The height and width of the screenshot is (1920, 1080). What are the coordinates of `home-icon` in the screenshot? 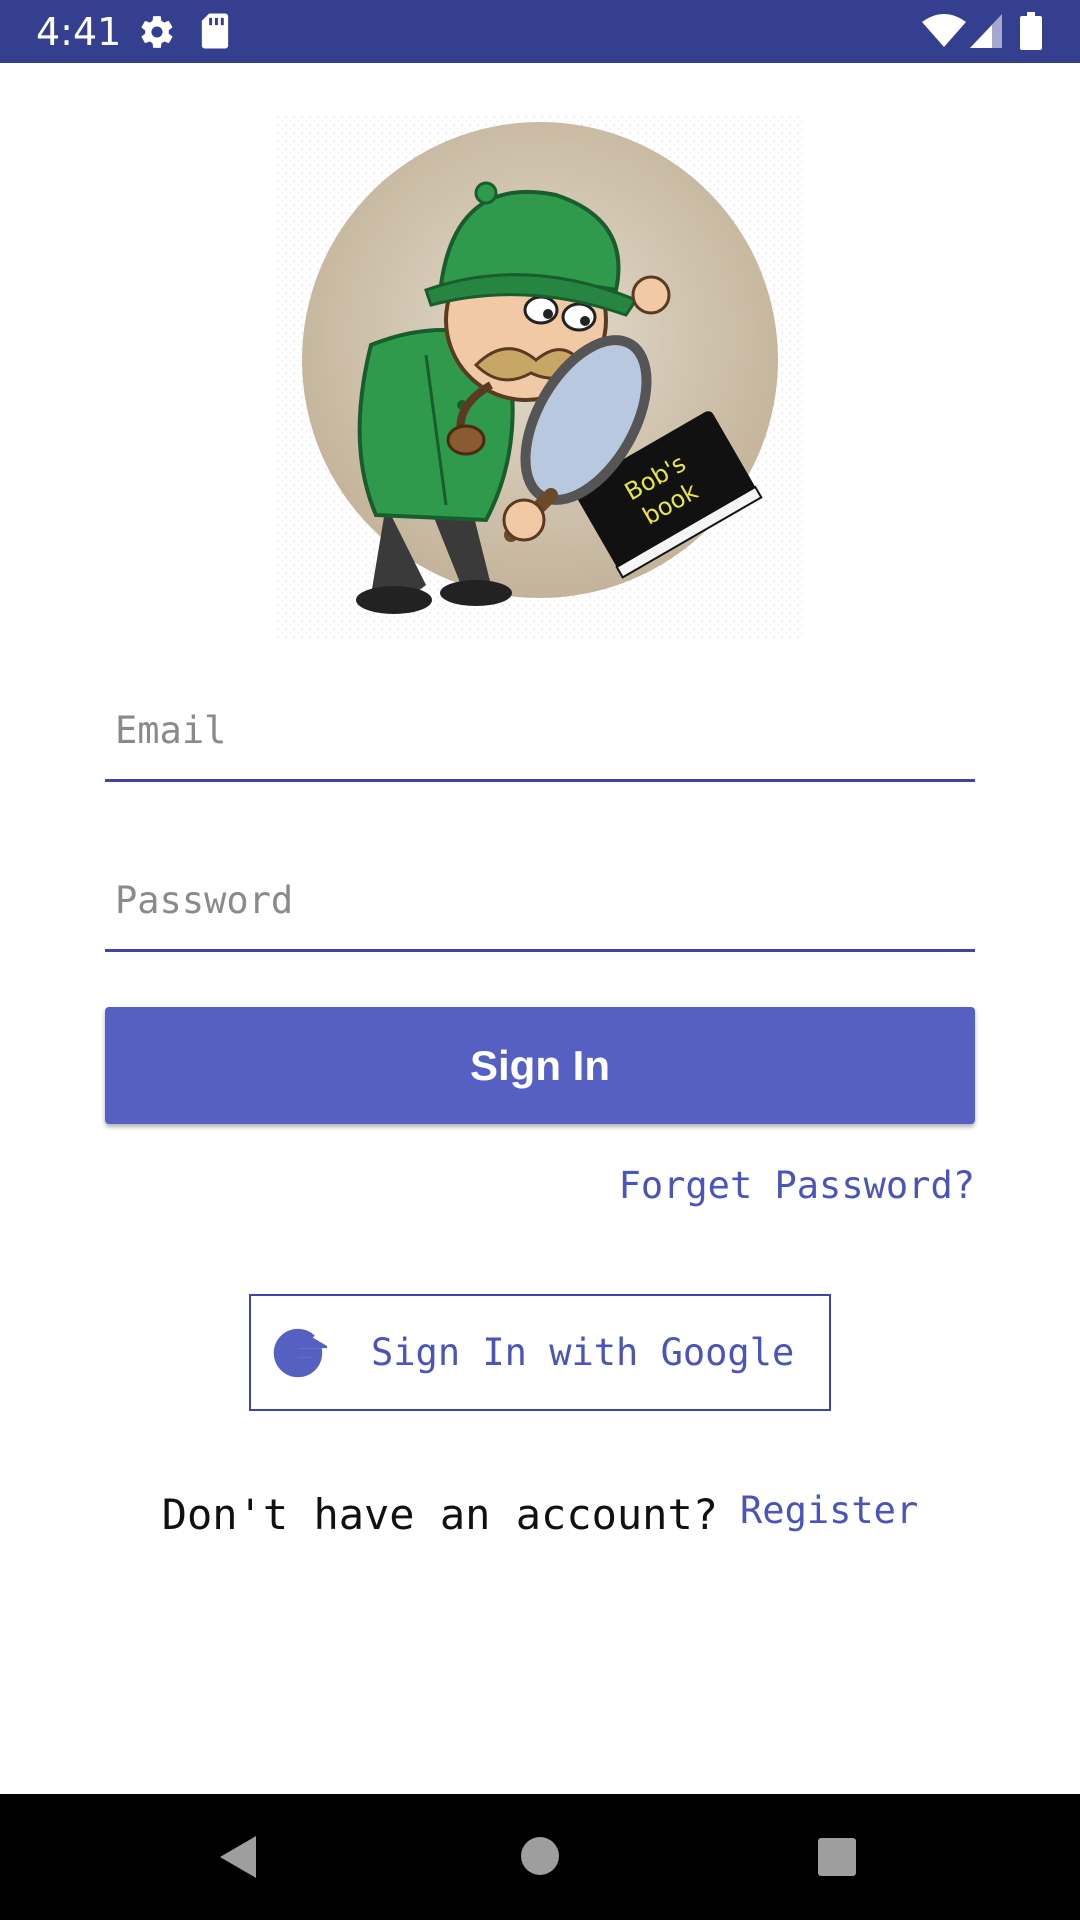 It's located at (540, 1856).